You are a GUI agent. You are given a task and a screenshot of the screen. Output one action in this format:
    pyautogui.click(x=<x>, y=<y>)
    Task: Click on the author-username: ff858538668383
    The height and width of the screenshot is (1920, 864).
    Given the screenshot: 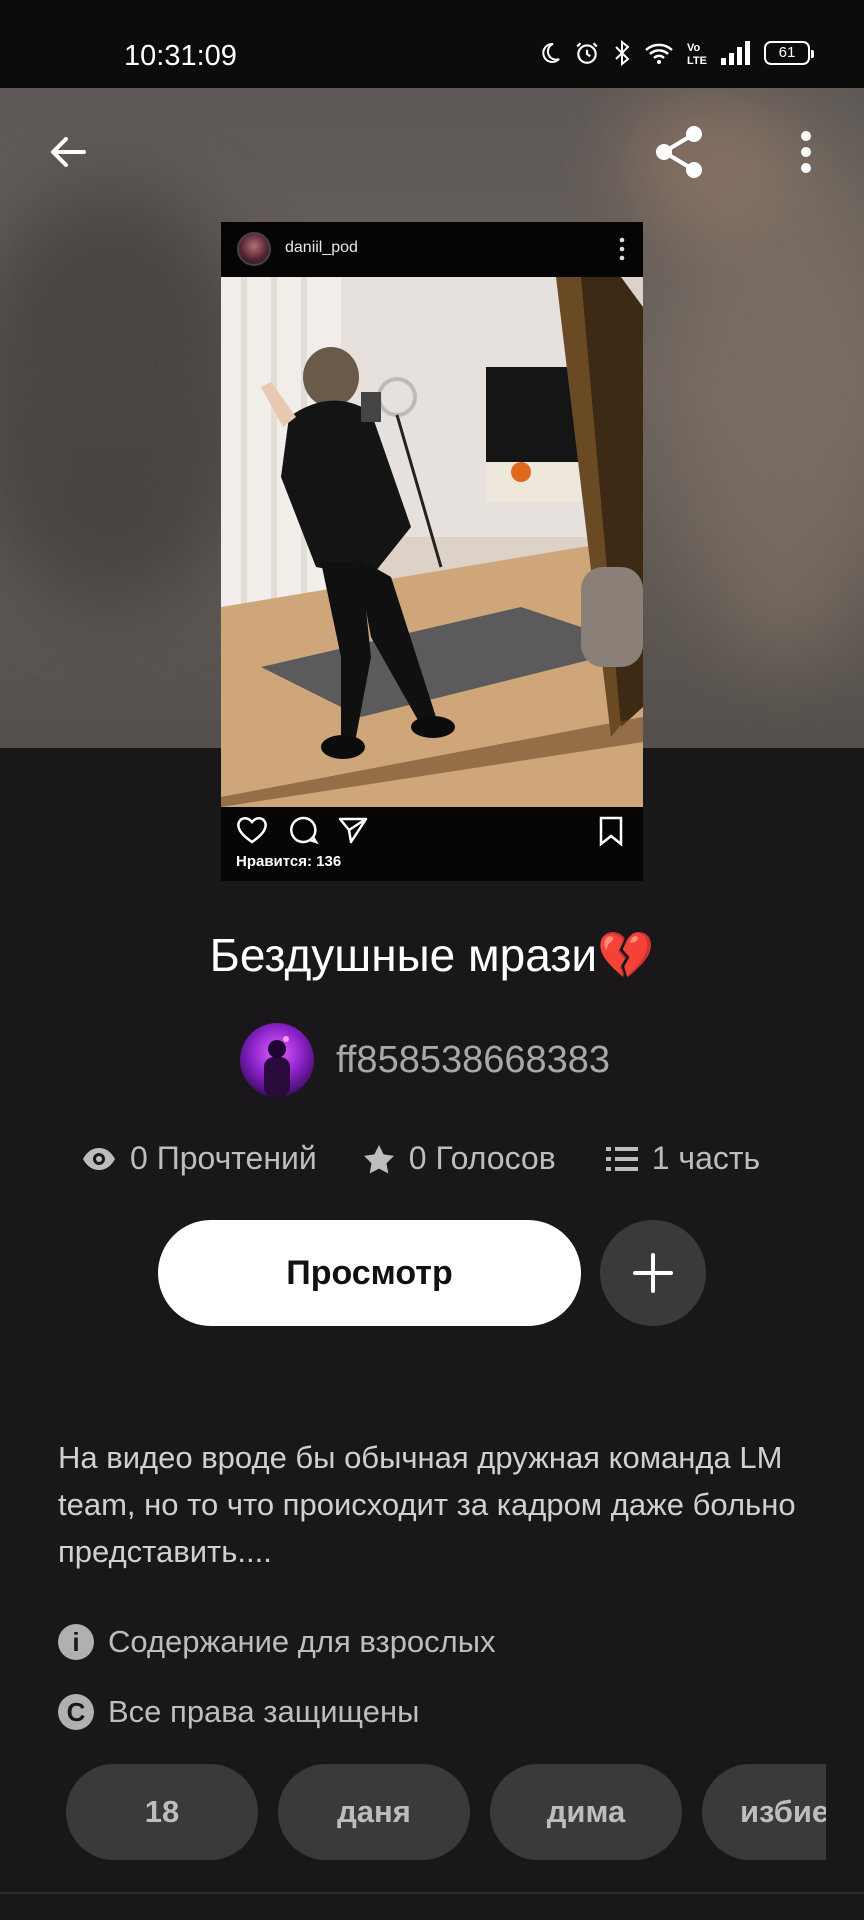 What is the action you would take?
    pyautogui.click(x=473, y=1060)
    